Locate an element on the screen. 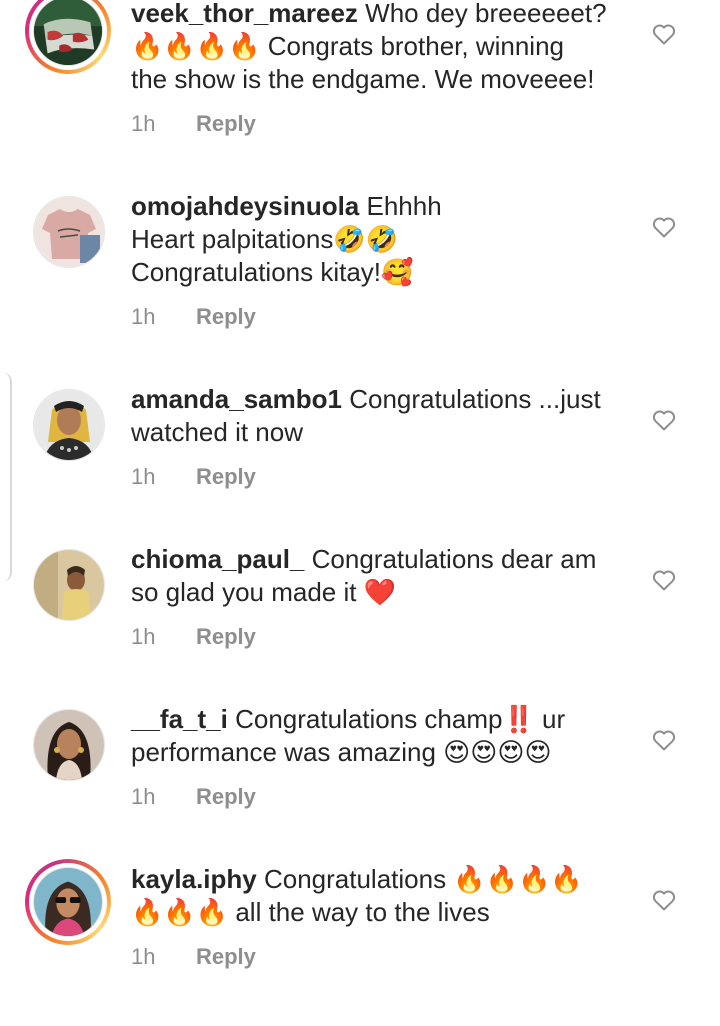  comment-text: so glad you made it ❤️ is located at coordinates (264, 592).